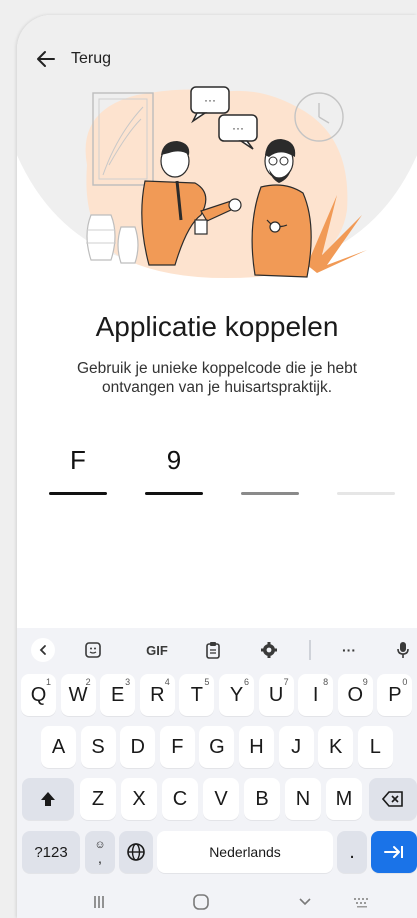  I want to click on key-p-label: P, so click(395, 694).